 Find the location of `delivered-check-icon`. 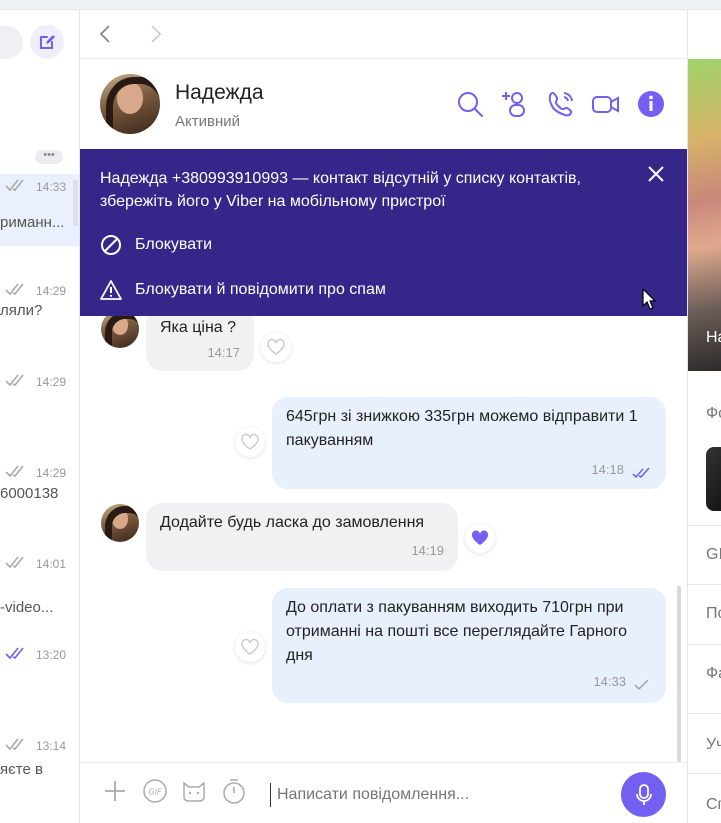

delivered-check-icon is located at coordinates (641, 685).